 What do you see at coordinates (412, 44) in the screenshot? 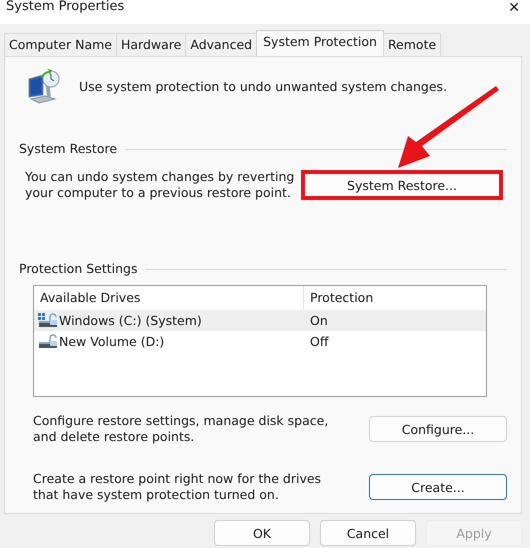
I see `tab: Remote` at bounding box center [412, 44].